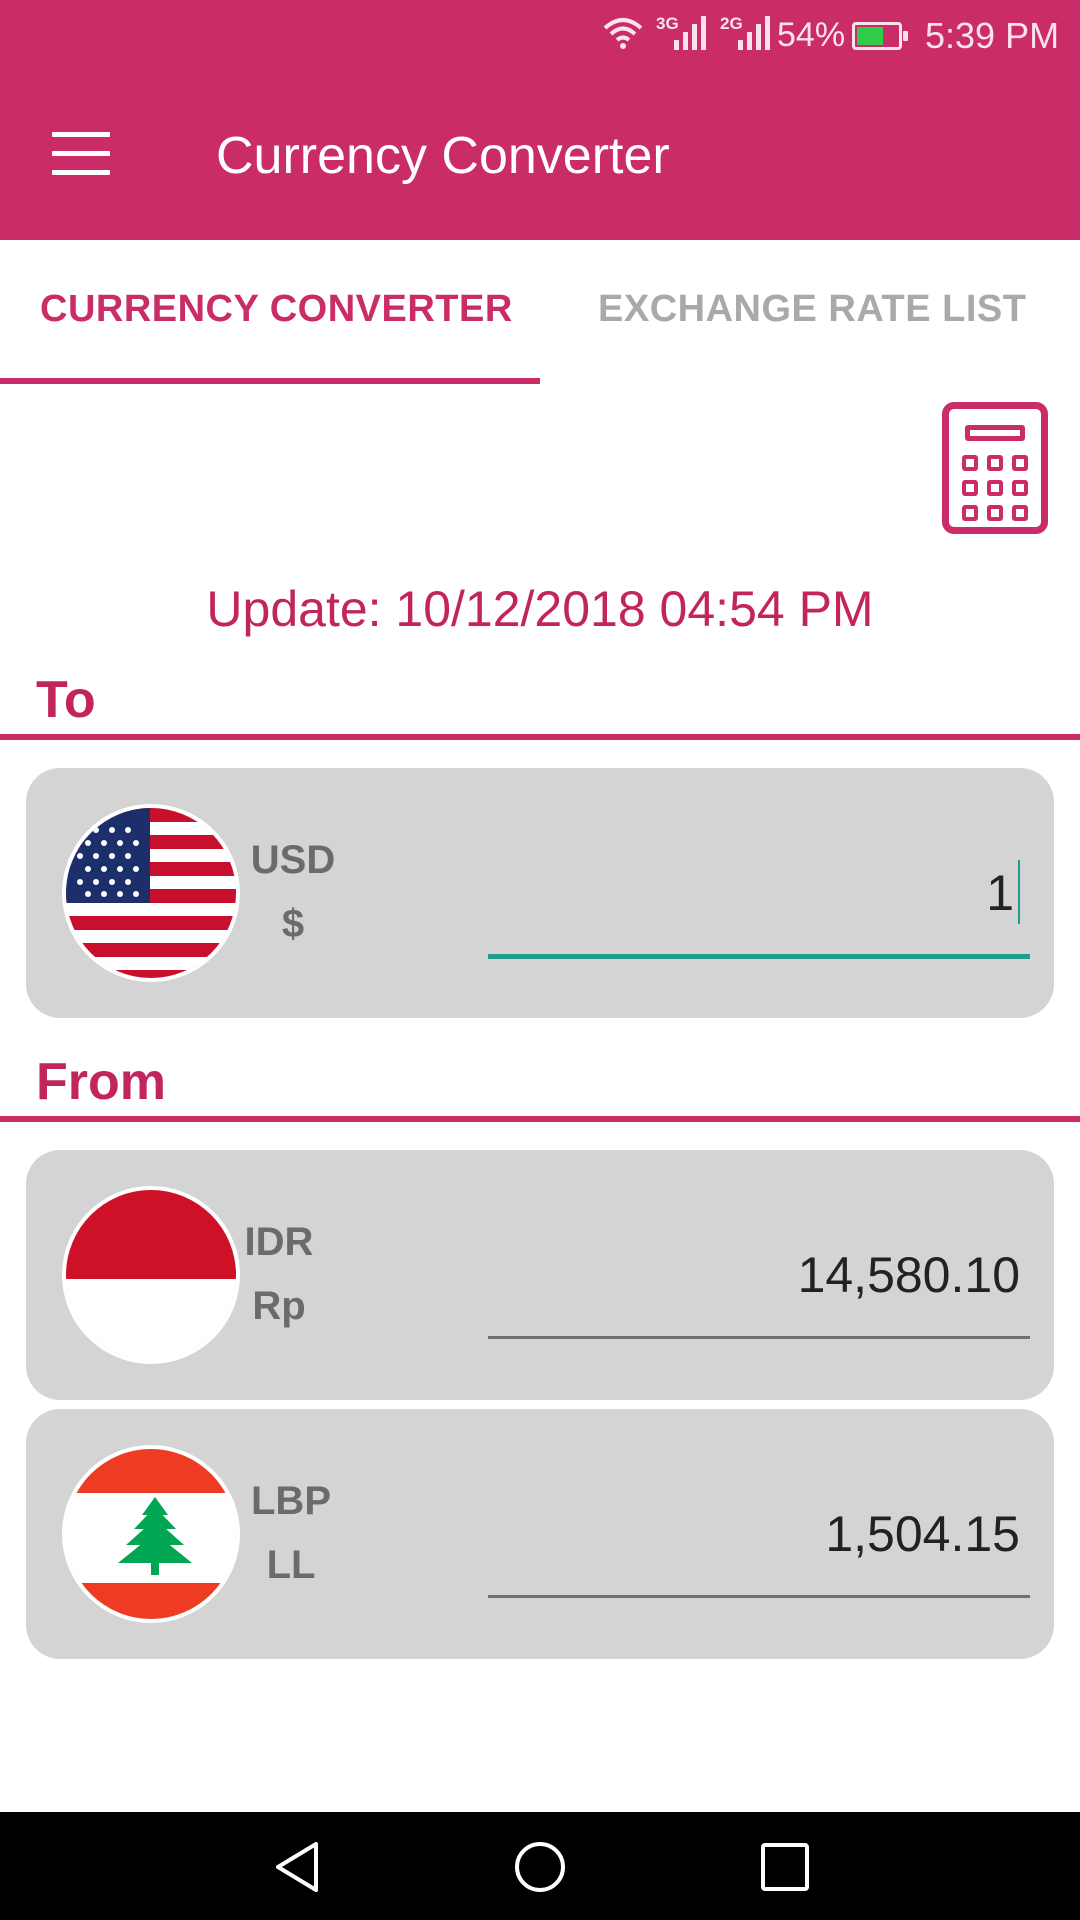 The width and height of the screenshot is (1080, 1920). I want to click on hamburger-menu-icon, so click(82, 154).